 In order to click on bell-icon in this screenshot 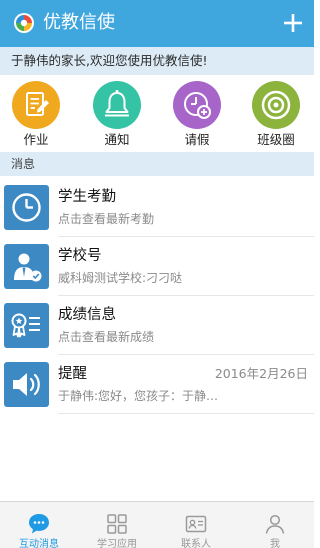, I will do `click(117, 105)`.